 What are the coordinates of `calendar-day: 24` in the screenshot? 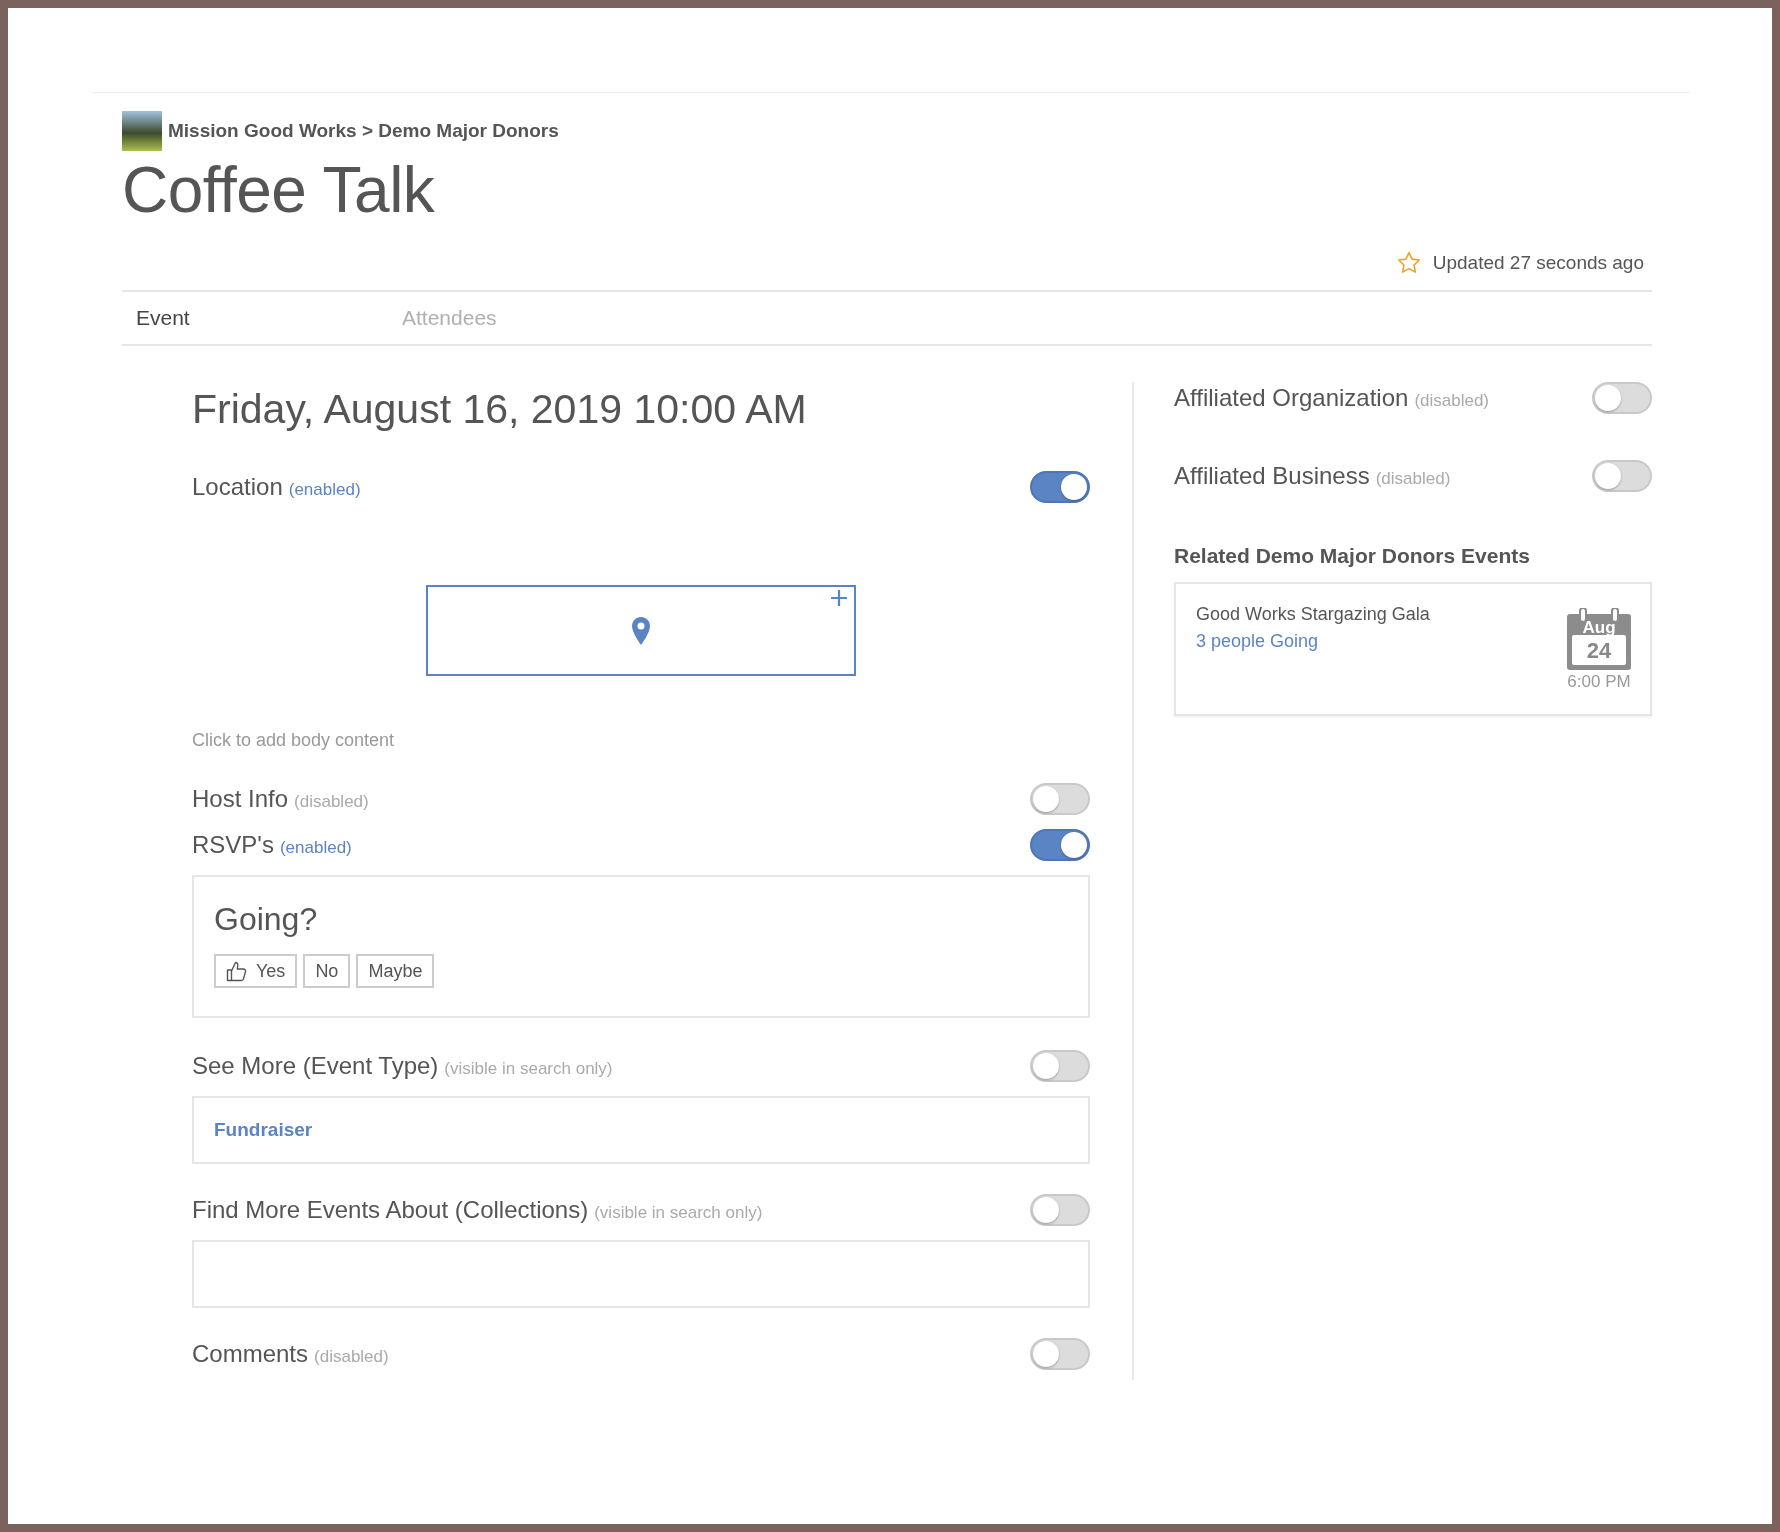 It's located at (1599, 651).